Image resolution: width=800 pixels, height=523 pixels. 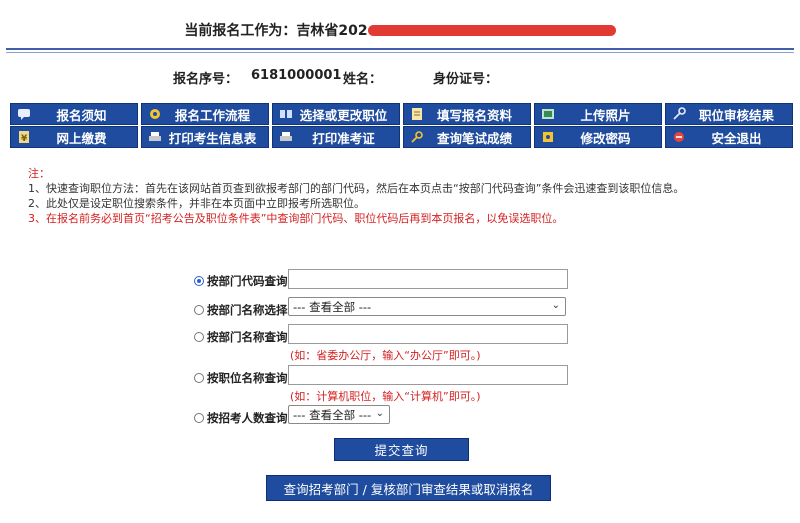 What do you see at coordinates (39, 173) in the screenshot?
I see `notes-heading: 注：` at bounding box center [39, 173].